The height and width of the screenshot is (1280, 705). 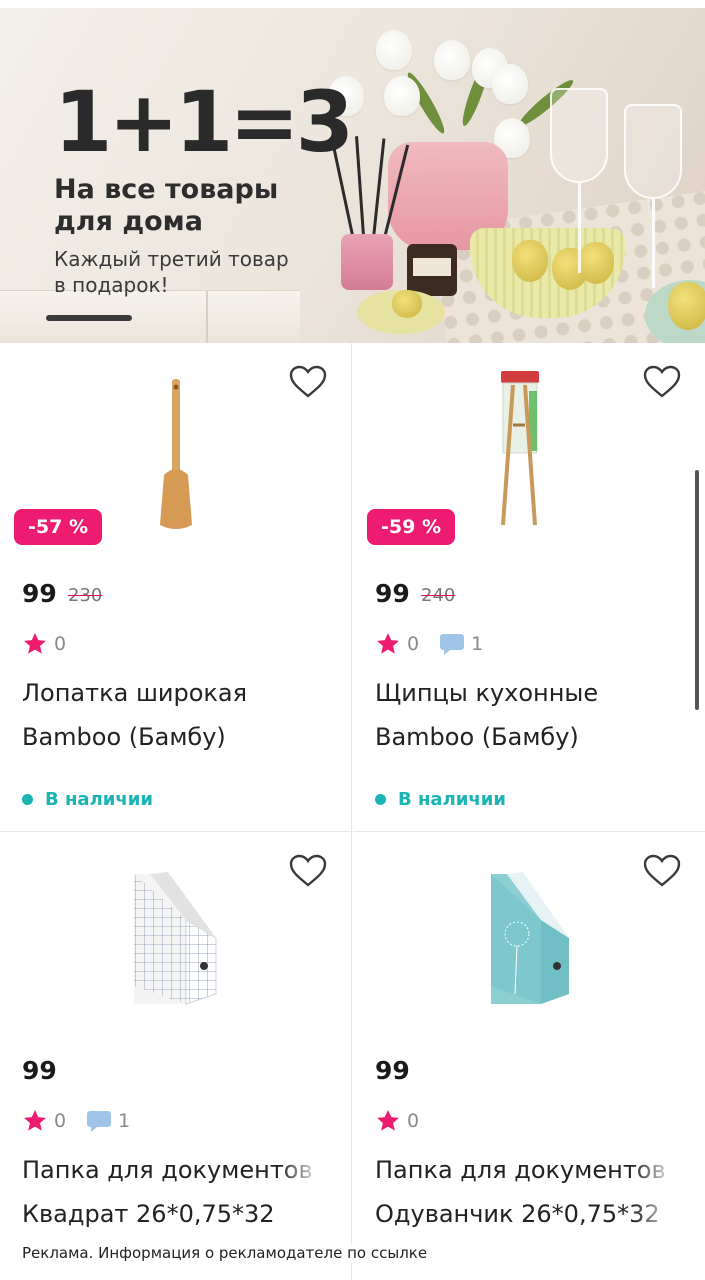 What do you see at coordinates (85, 595) in the screenshot?
I see `old-price: 230` at bounding box center [85, 595].